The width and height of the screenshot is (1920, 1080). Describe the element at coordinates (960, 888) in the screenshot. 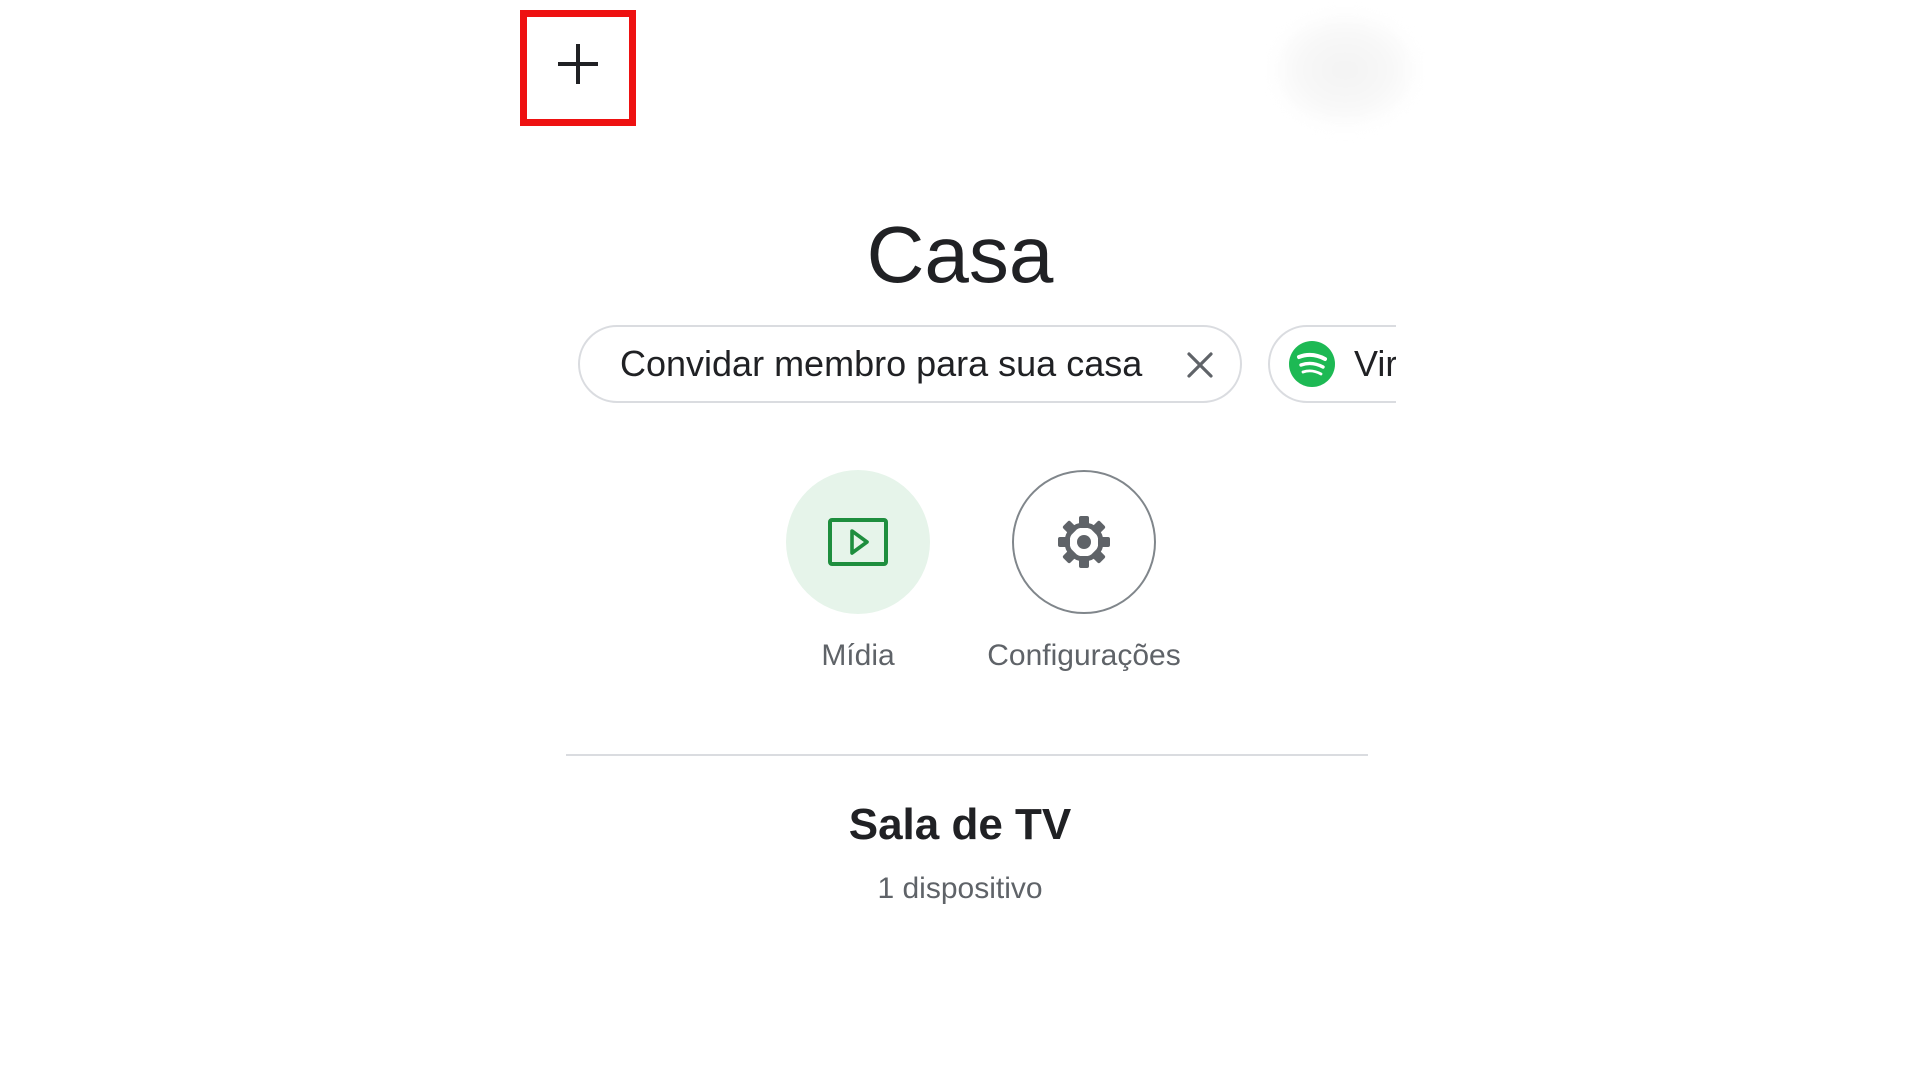

I see `room-device-count: 1 dispositivo` at that location.